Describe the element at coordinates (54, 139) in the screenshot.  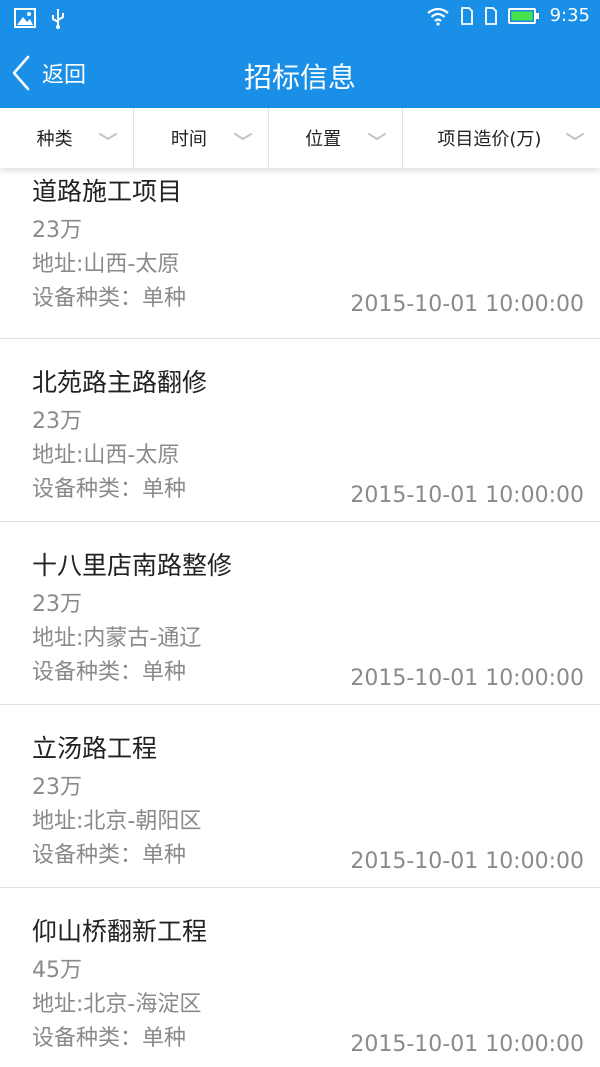
I see `filter-category-label: 种类` at that location.